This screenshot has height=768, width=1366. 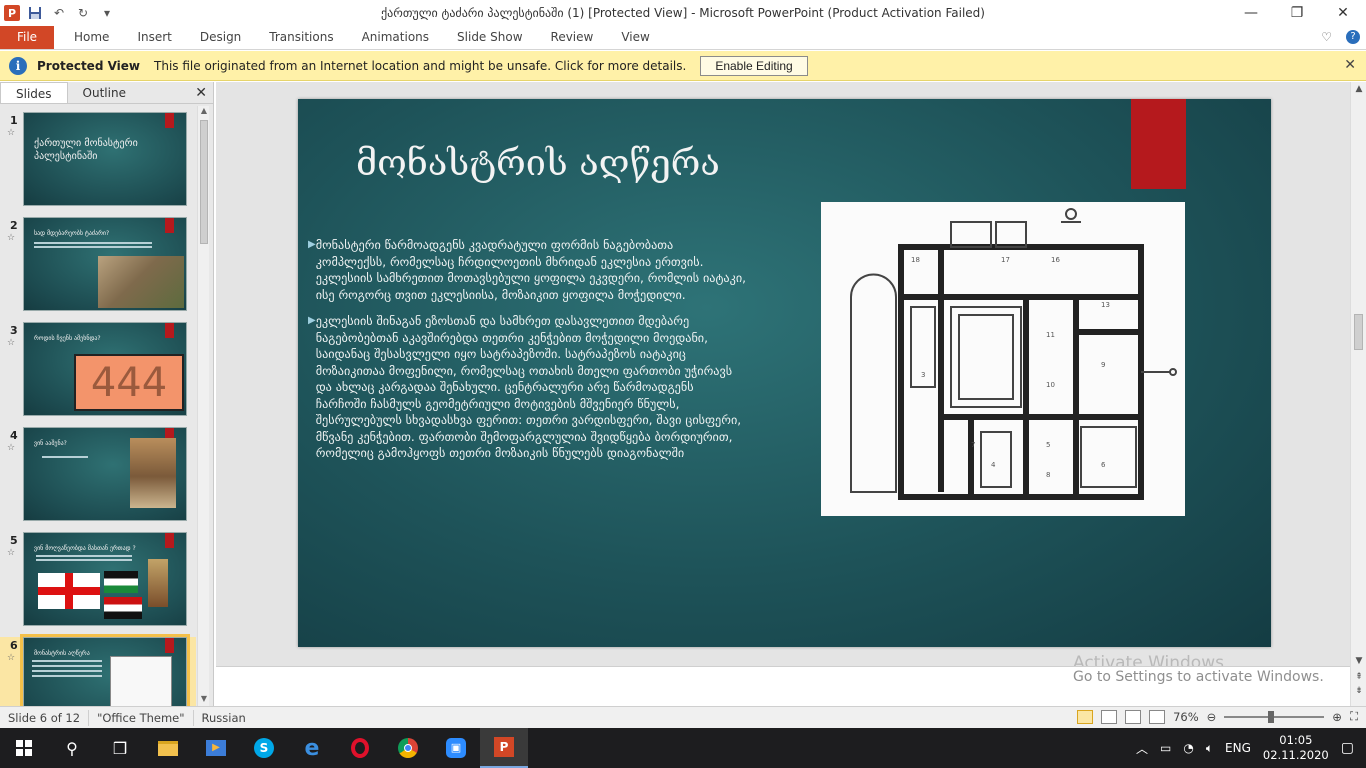 What do you see at coordinates (1274, 716) in the screenshot?
I see `zoom-slider` at bounding box center [1274, 716].